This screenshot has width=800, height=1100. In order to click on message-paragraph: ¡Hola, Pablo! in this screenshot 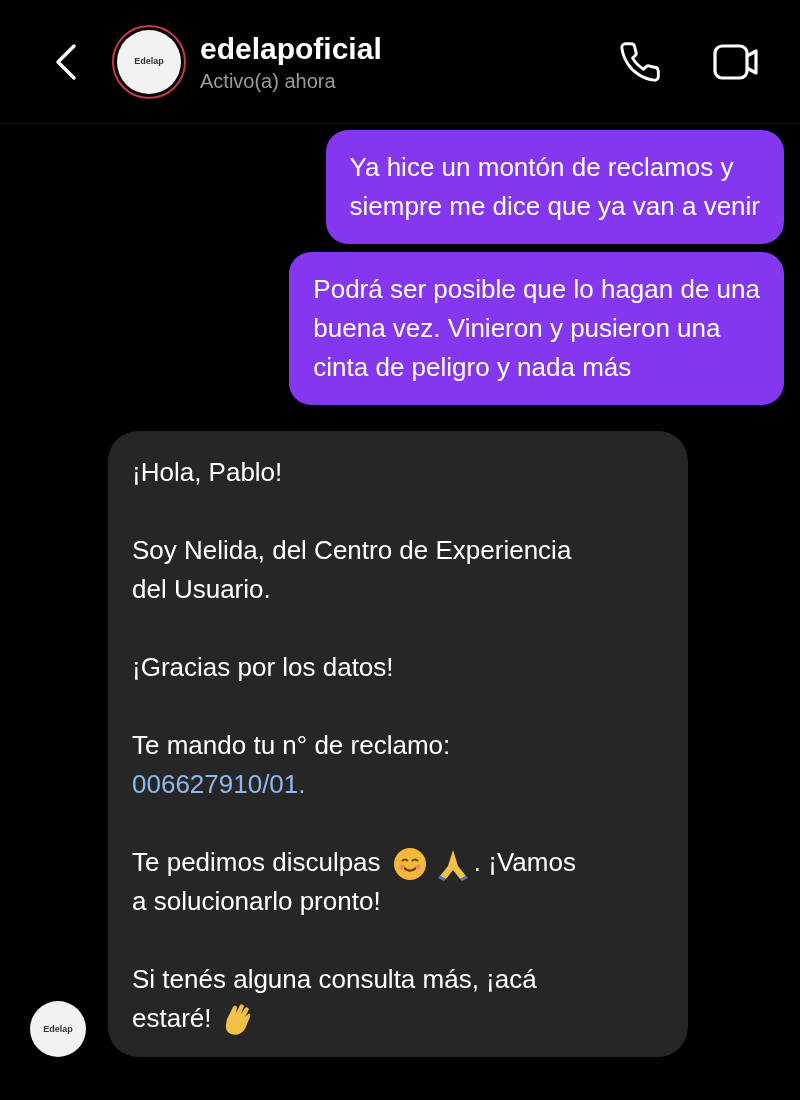, I will do `click(208, 472)`.